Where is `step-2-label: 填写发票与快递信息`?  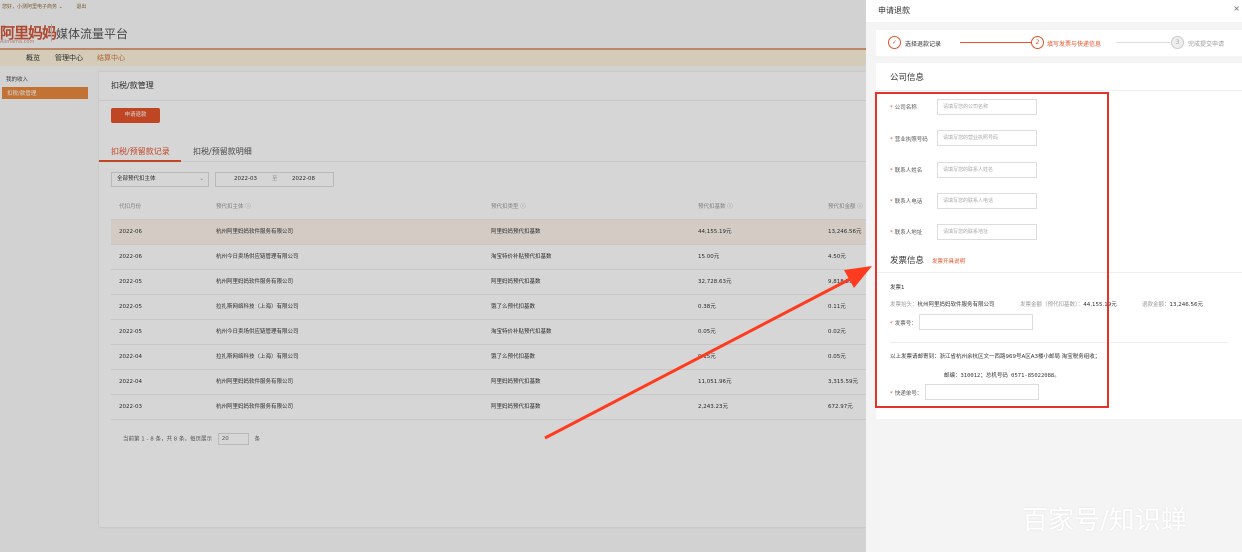 step-2-label: 填写发票与快递信息 is located at coordinates (1074, 44).